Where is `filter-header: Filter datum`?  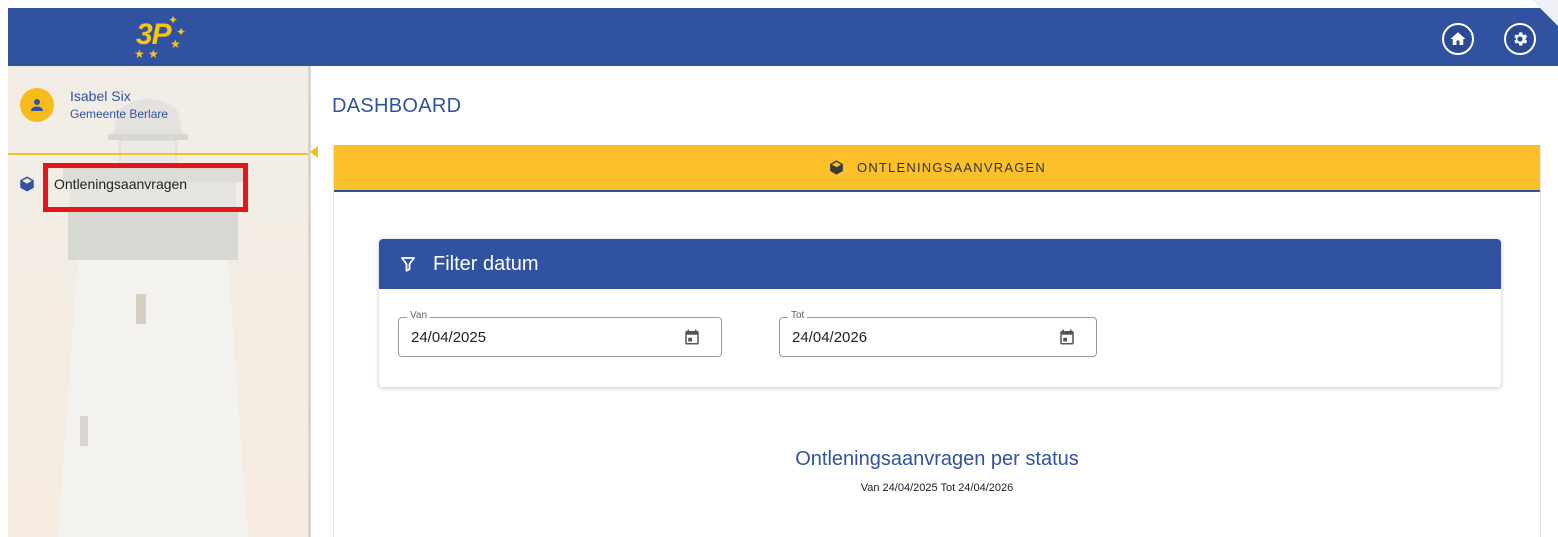 filter-header: Filter datum is located at coordinates (940, 264).